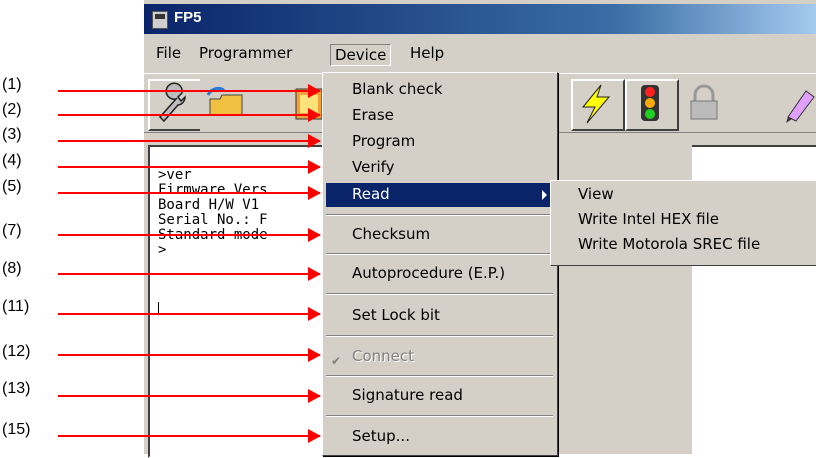 The height and width of the screenshot is (458, 816). I want to click on console-line: Serial No.: F, so click(213, 220).